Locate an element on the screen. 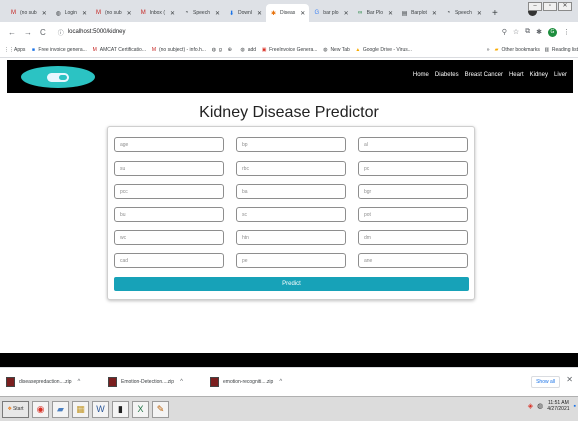 Image resolution: width=578 pixels, height=421 pixels. chrome-icon: ◉ is located at coordinates (40, 409).